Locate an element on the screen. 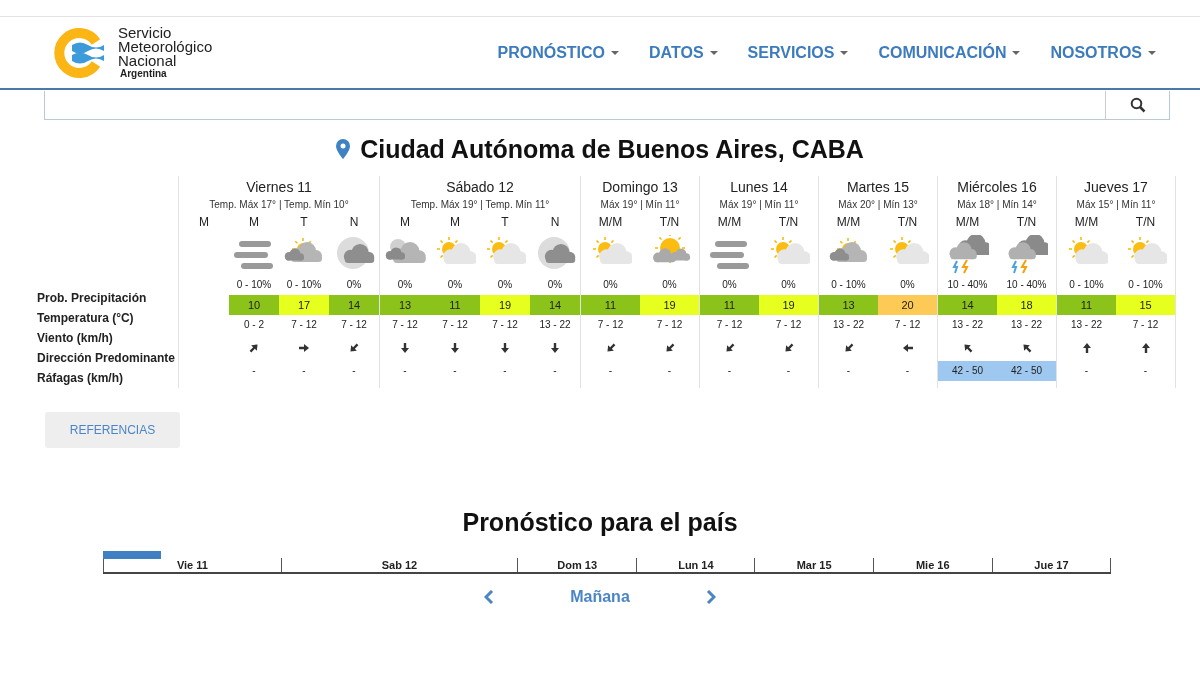 The width and height of the screenshot is (1200, 675). search-field is located at coordinates (607, 105).